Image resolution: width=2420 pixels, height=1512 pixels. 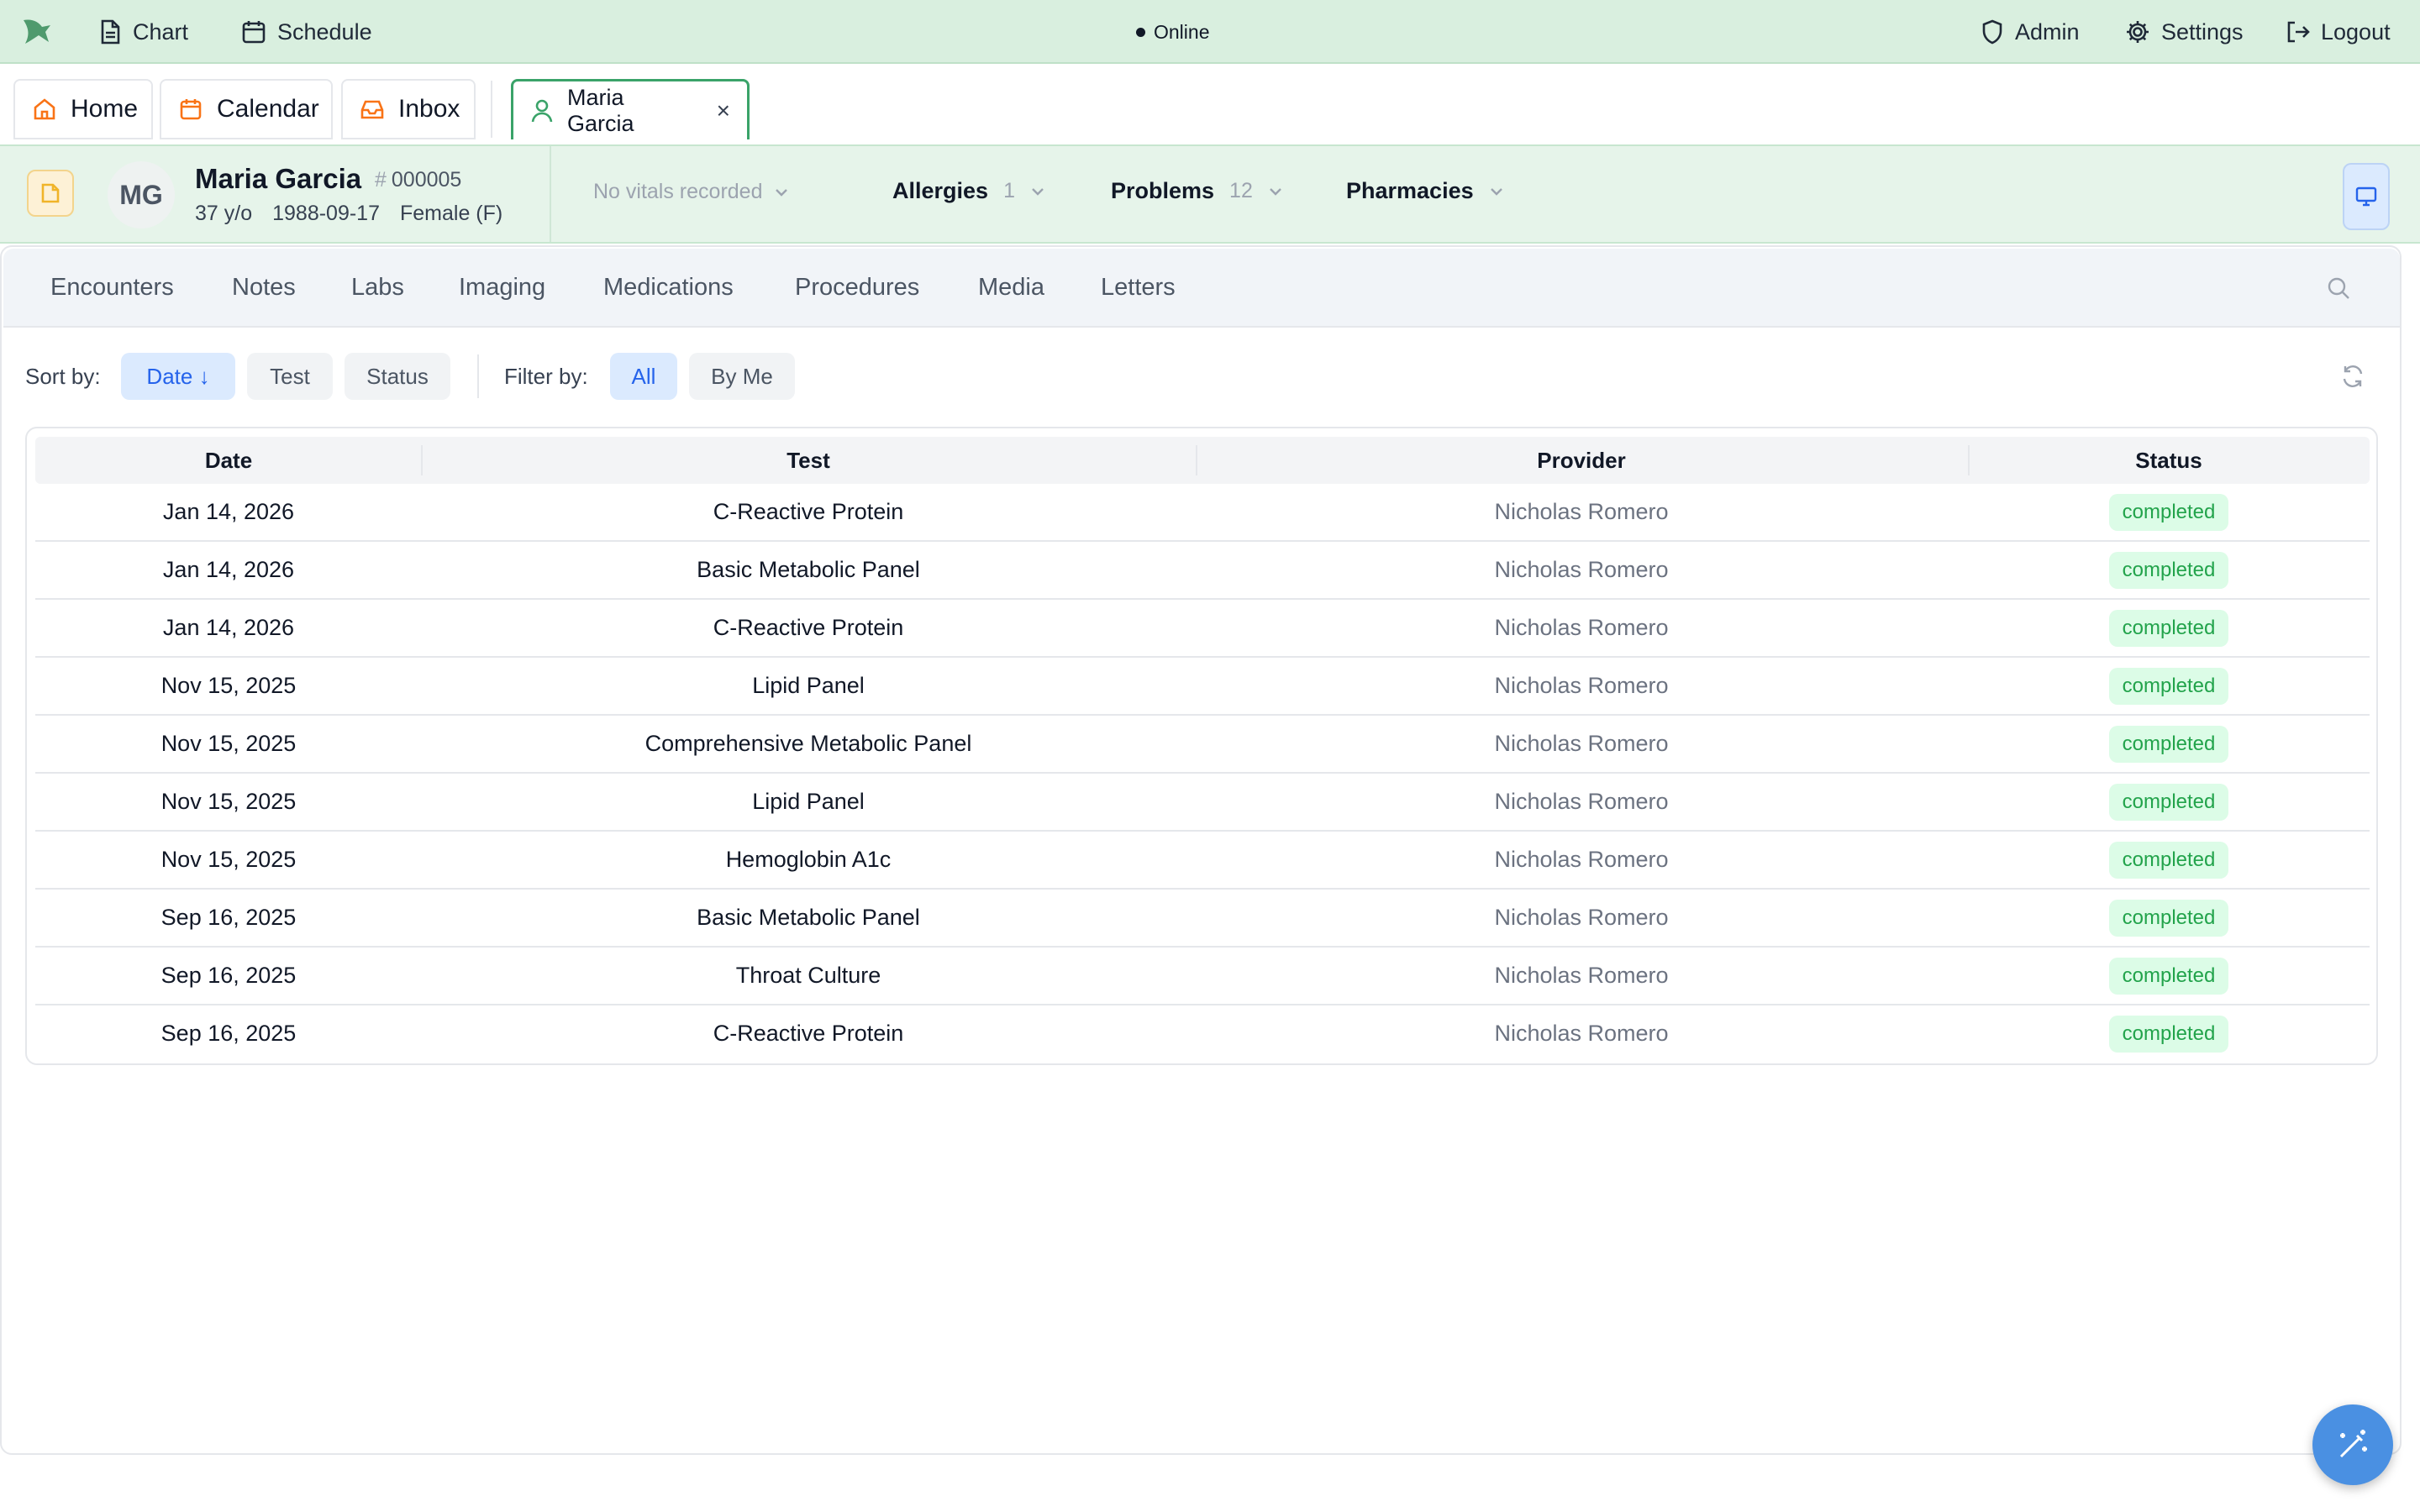 I want to click on tab-patient-maria-garcia: Maria Garcia ×, so click(x=630, y=109).